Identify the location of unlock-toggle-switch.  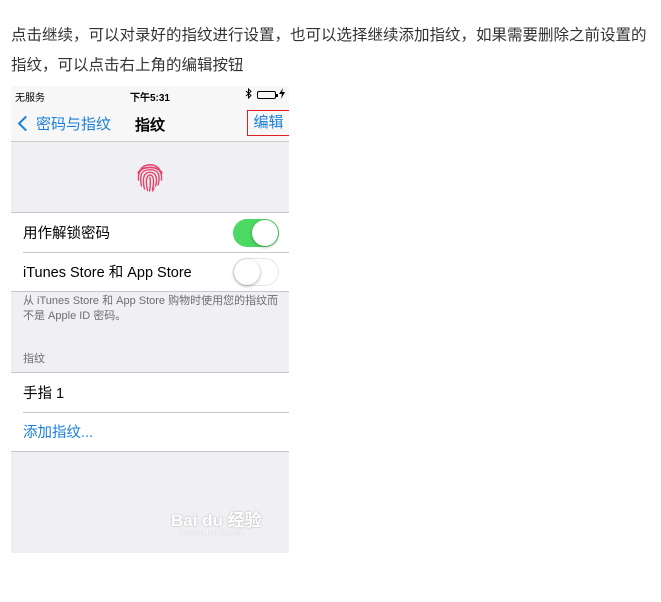
(256, 233).